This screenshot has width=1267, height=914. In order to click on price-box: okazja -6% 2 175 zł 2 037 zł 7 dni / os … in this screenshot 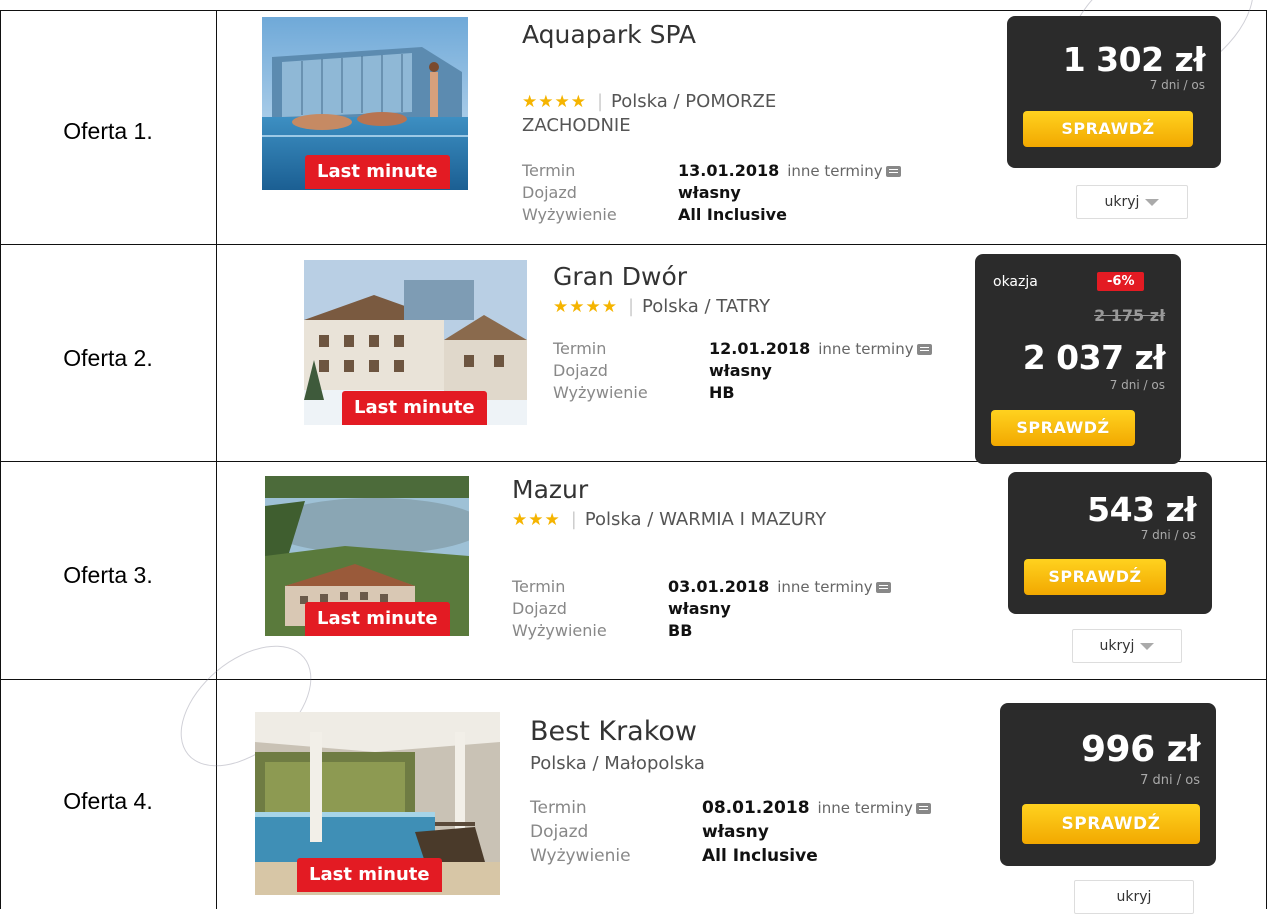, I will do `click(1078, 359)`.